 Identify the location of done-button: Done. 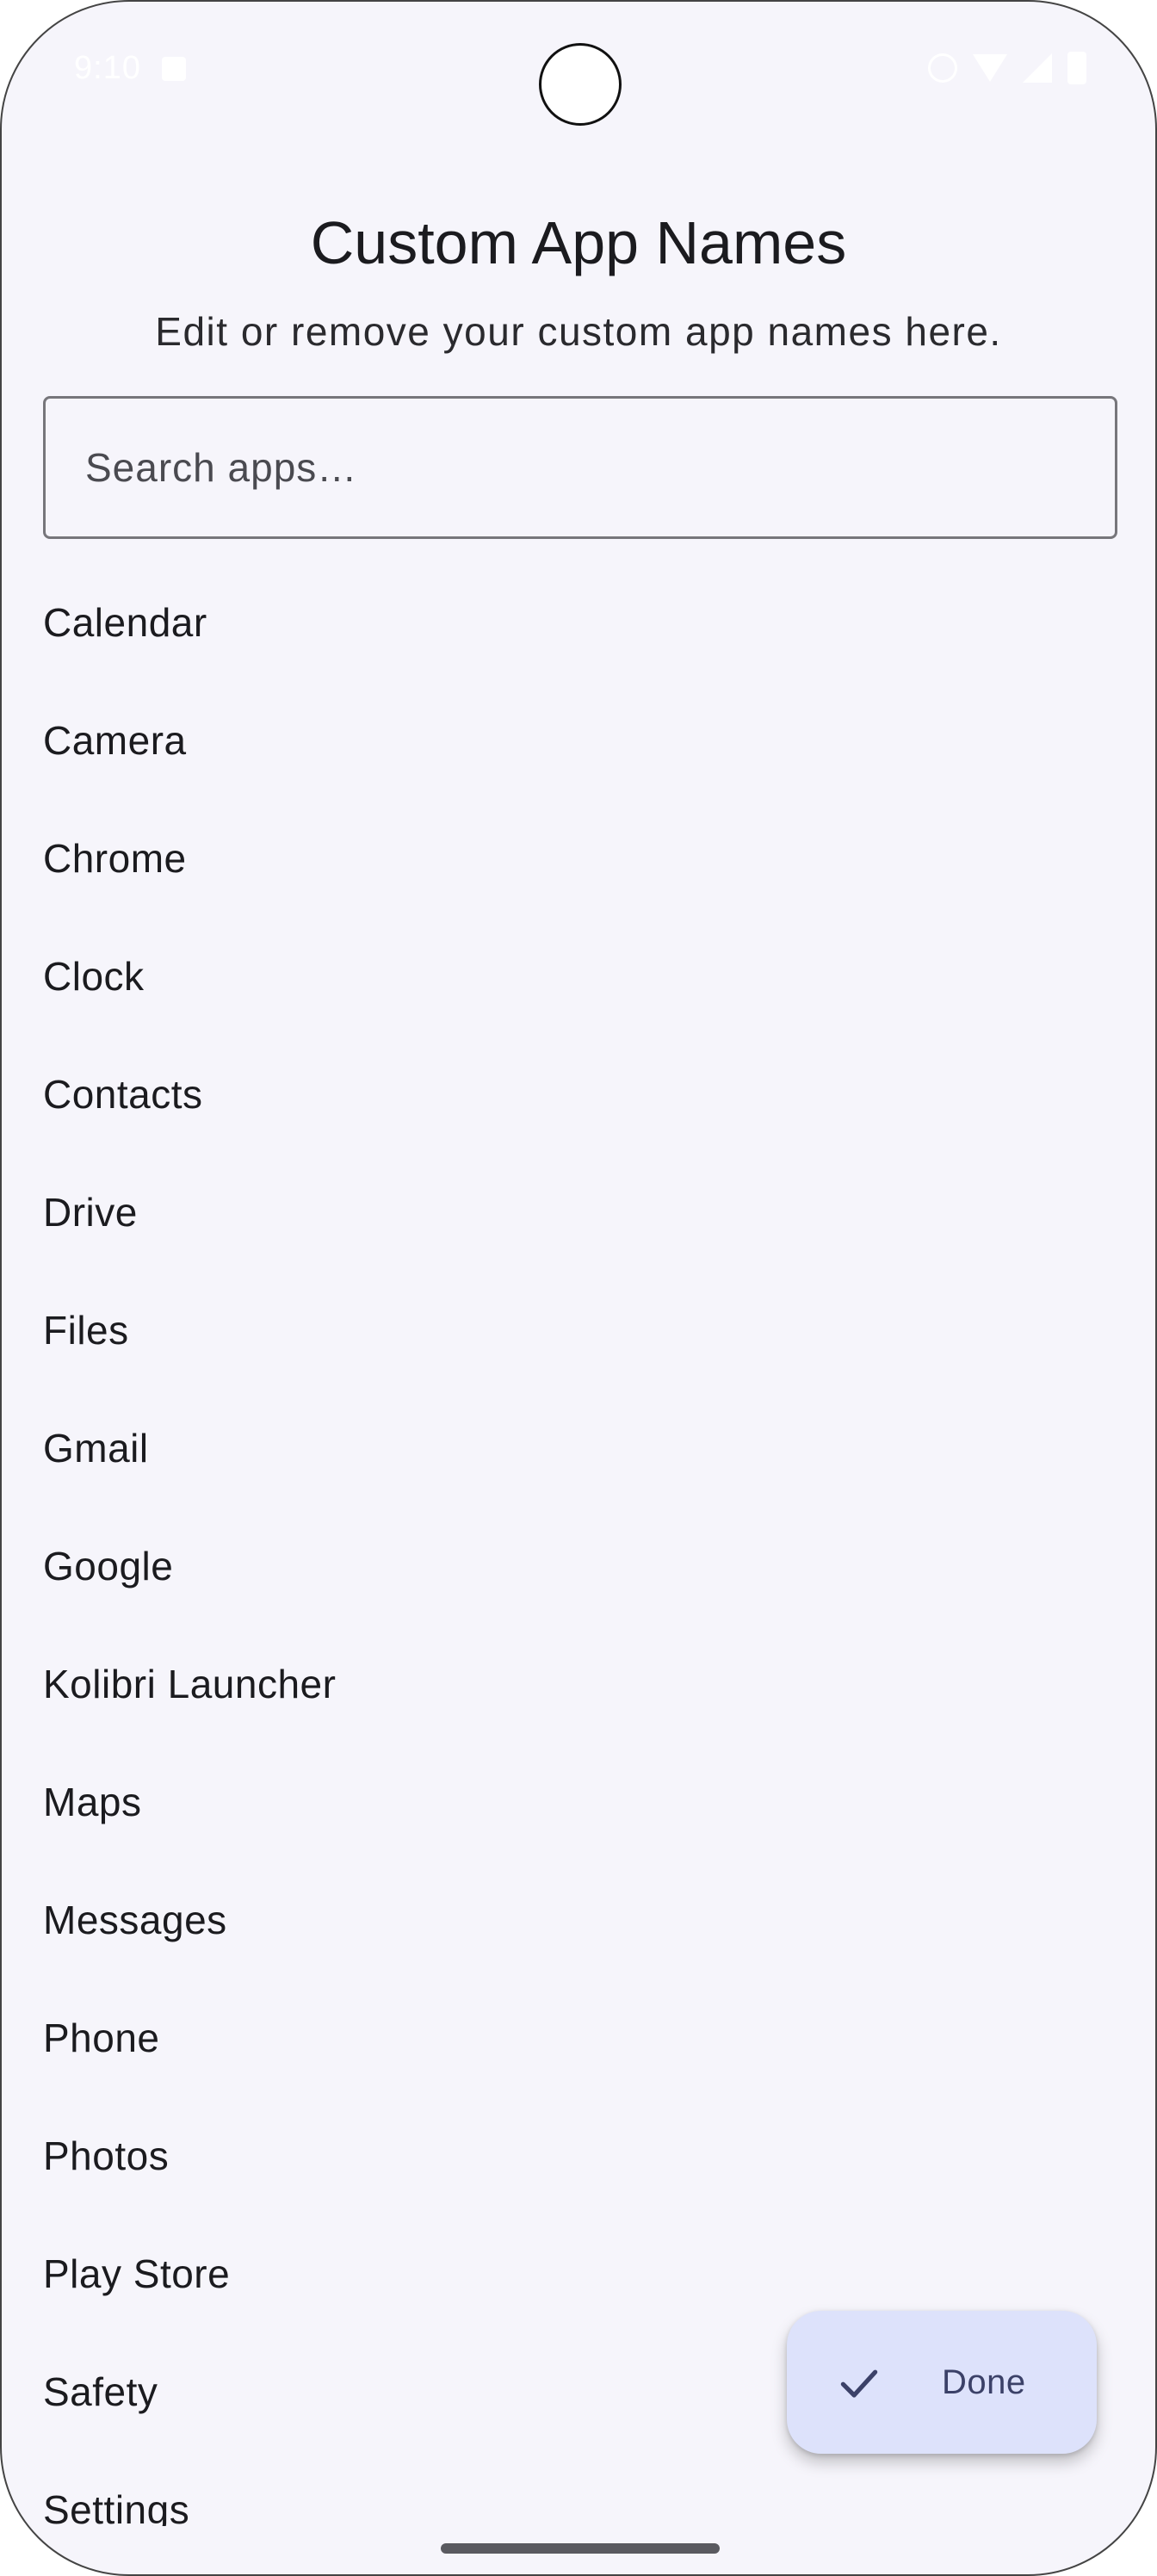
(942, 2383).